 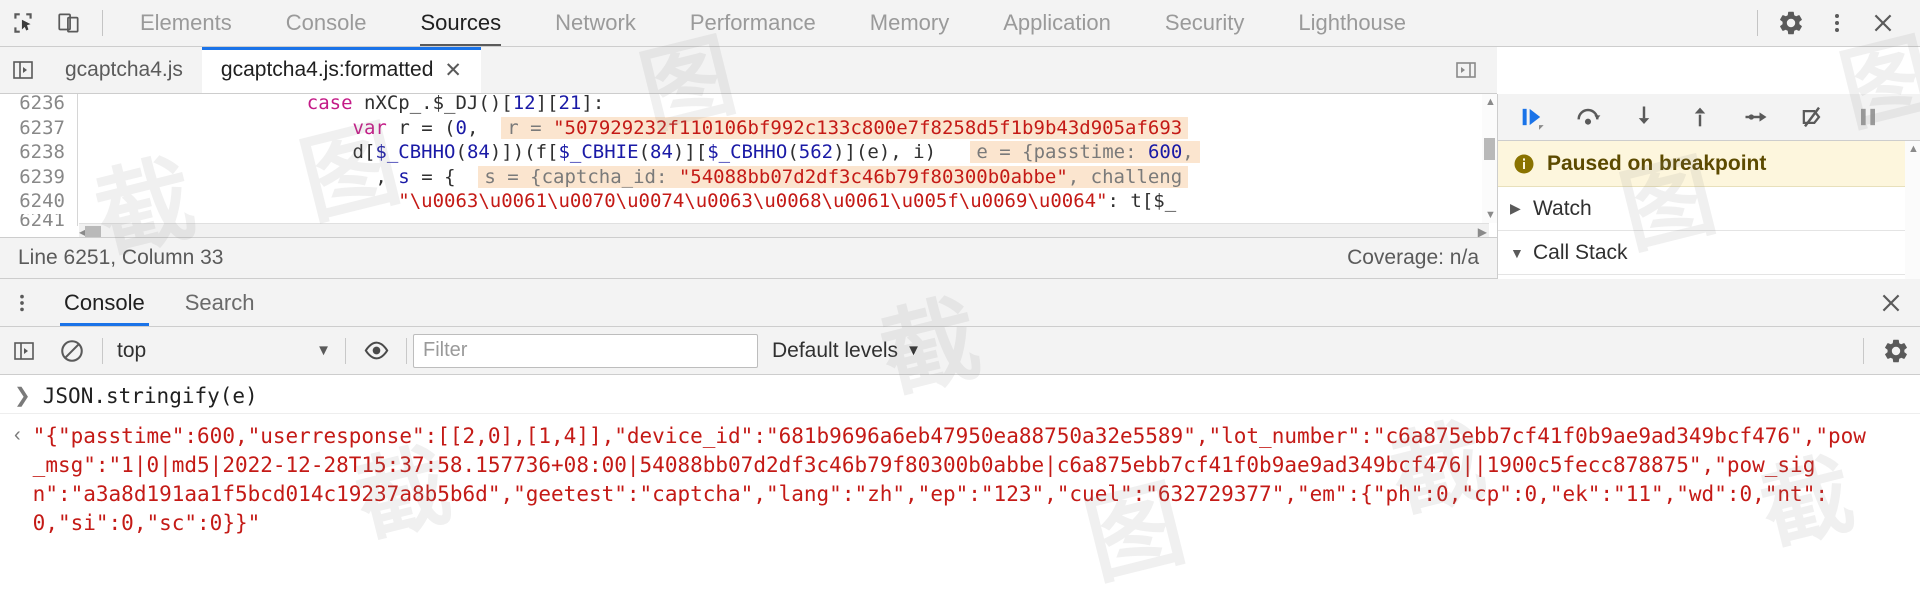 I want to click on deactivate-breakpoints-icon, so click(x=1812, y=117).